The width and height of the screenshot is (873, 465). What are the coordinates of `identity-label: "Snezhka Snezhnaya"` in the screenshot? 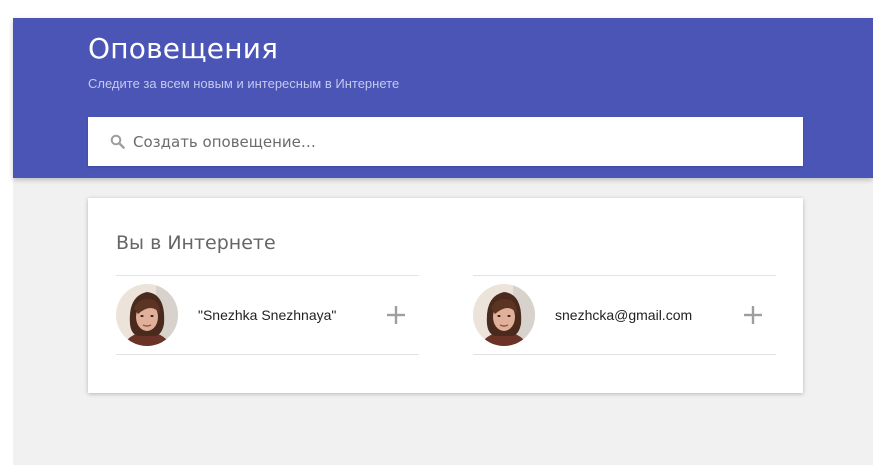 It's located at (267, 315).